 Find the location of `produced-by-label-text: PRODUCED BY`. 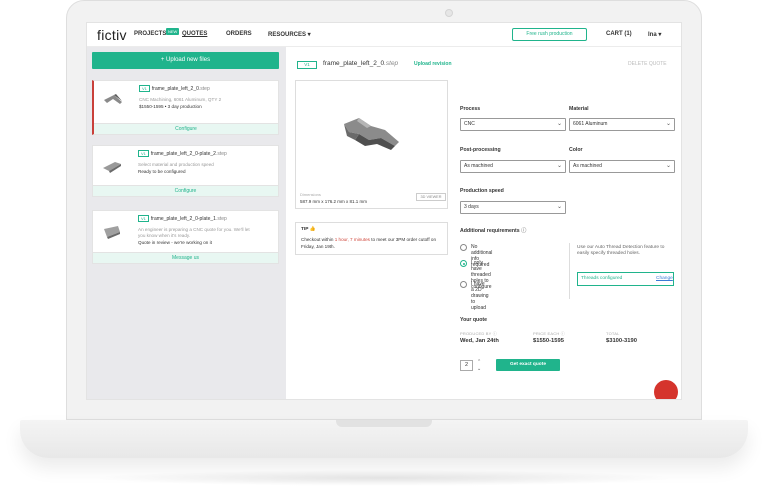

produced-by-label-text: PRODUCED BY is located at coordinates (476, 333).